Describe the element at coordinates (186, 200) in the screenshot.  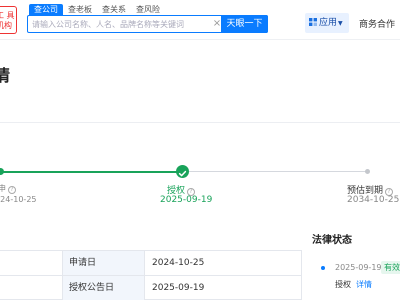
I see `timeline-grant-date: 2025-09-19` at that location.